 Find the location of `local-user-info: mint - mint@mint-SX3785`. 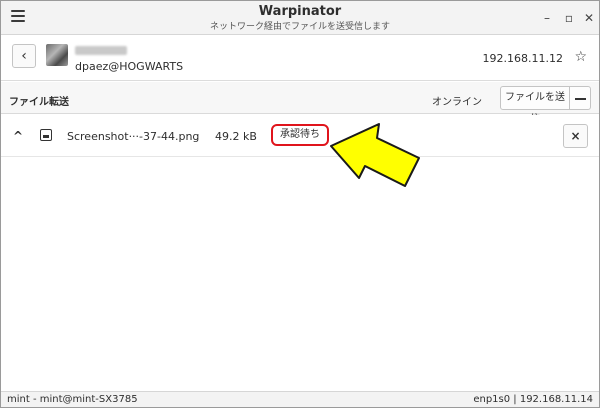

local-user-info: mint - mint@mint-SX3785 is located at coordinates (72, 399).